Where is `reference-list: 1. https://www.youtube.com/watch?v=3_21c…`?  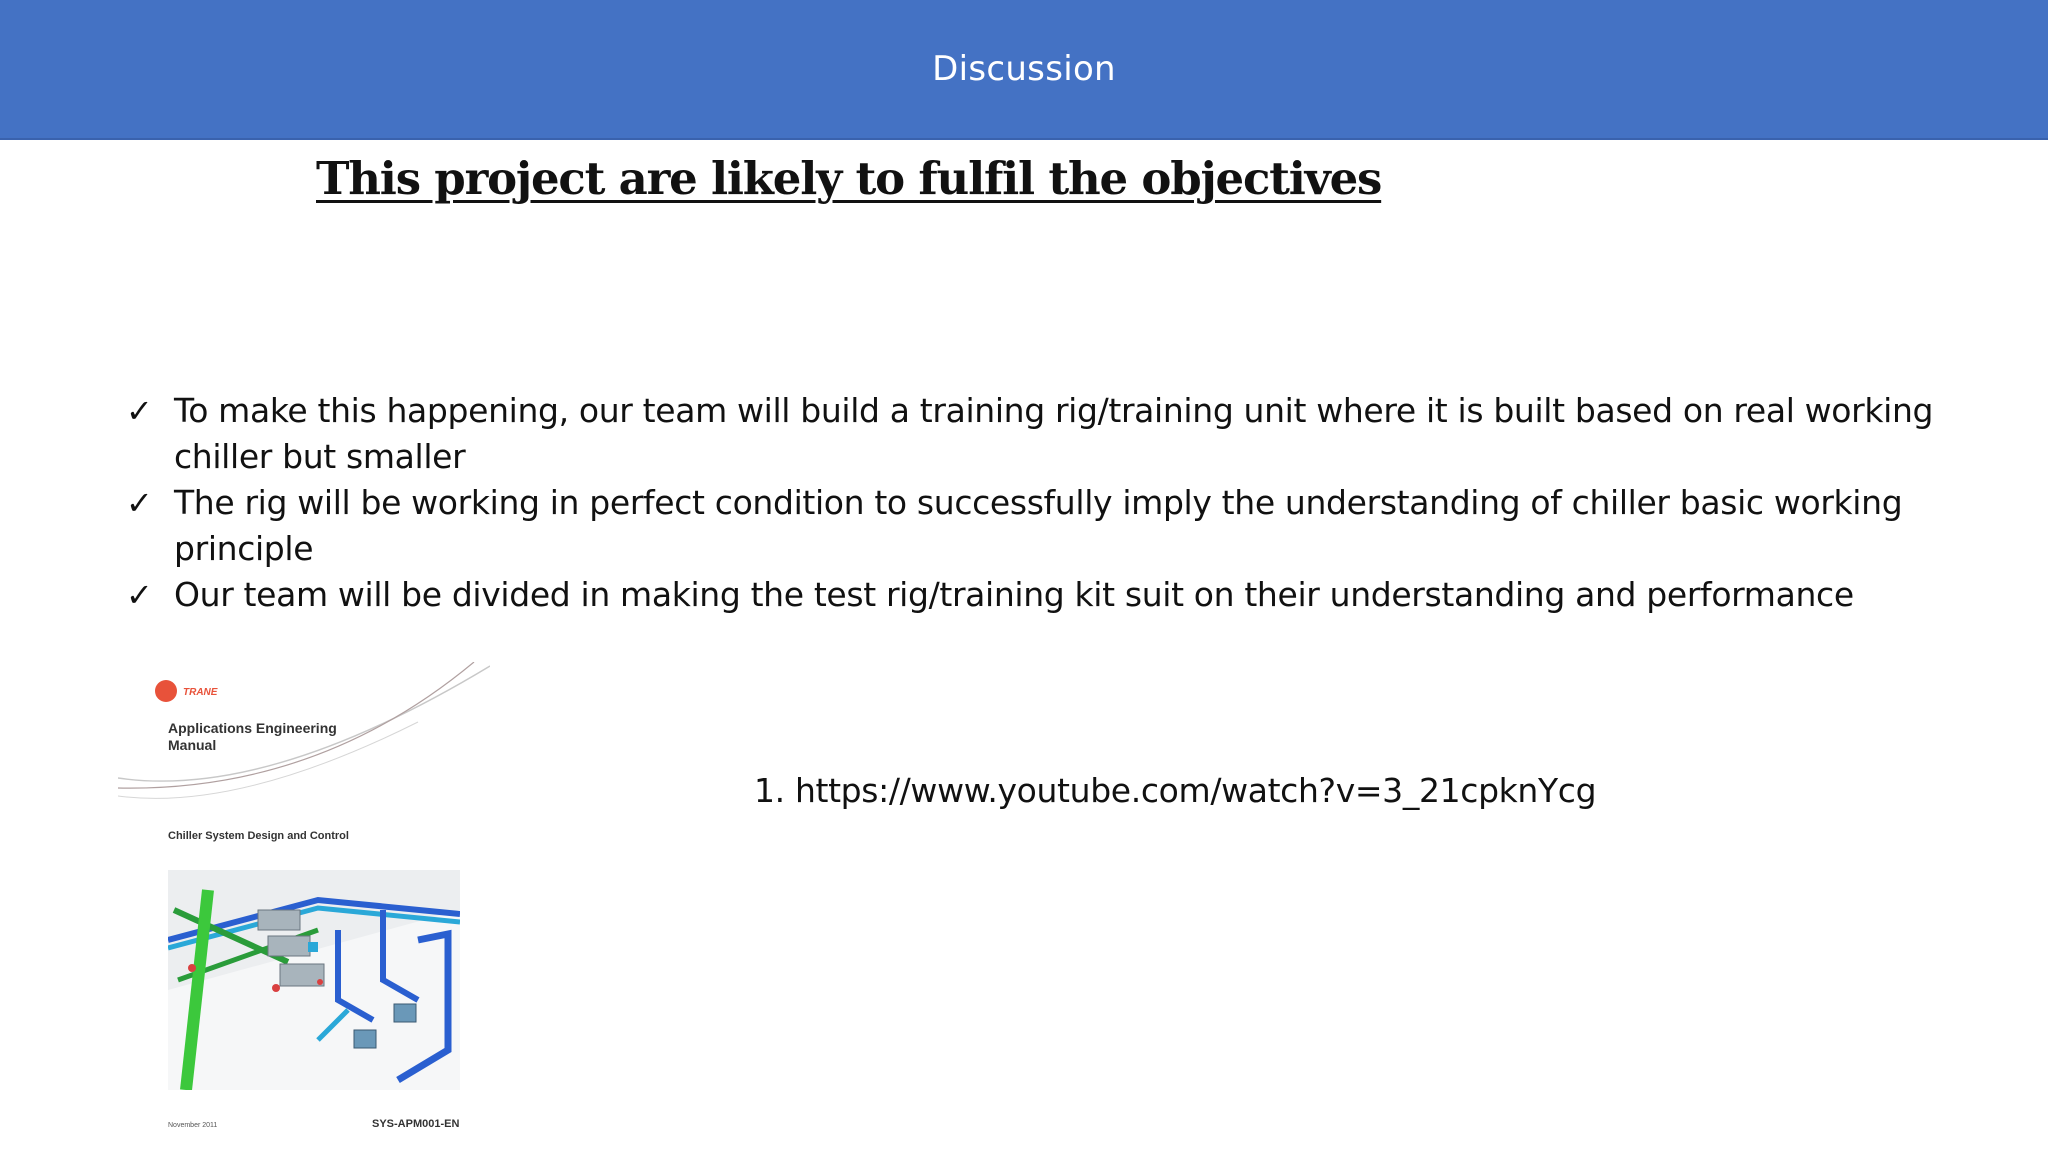 reference-list: 1. https://www.youtube.com/watch?v=3_21c… is located at coordinates (1175, 791).